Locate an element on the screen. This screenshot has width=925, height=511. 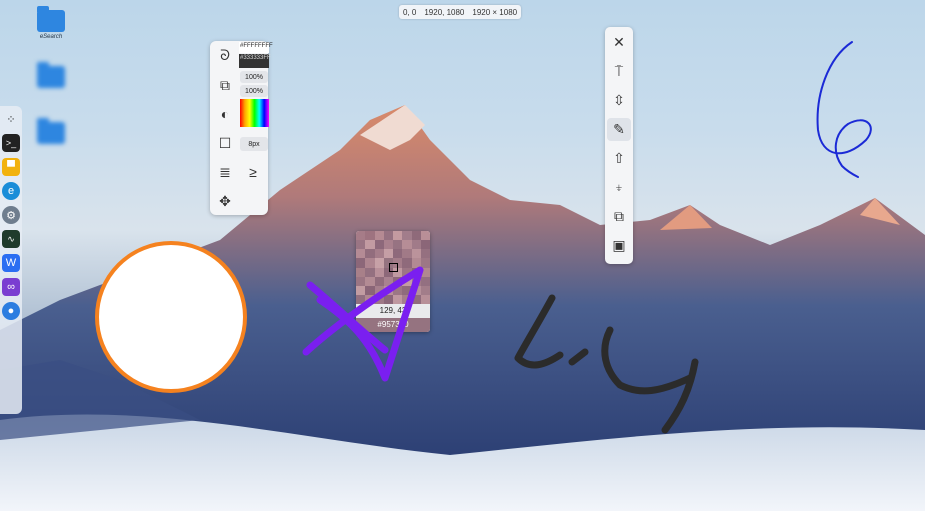
file-manager-icon: ▀ is located at coordinates (11, 167).